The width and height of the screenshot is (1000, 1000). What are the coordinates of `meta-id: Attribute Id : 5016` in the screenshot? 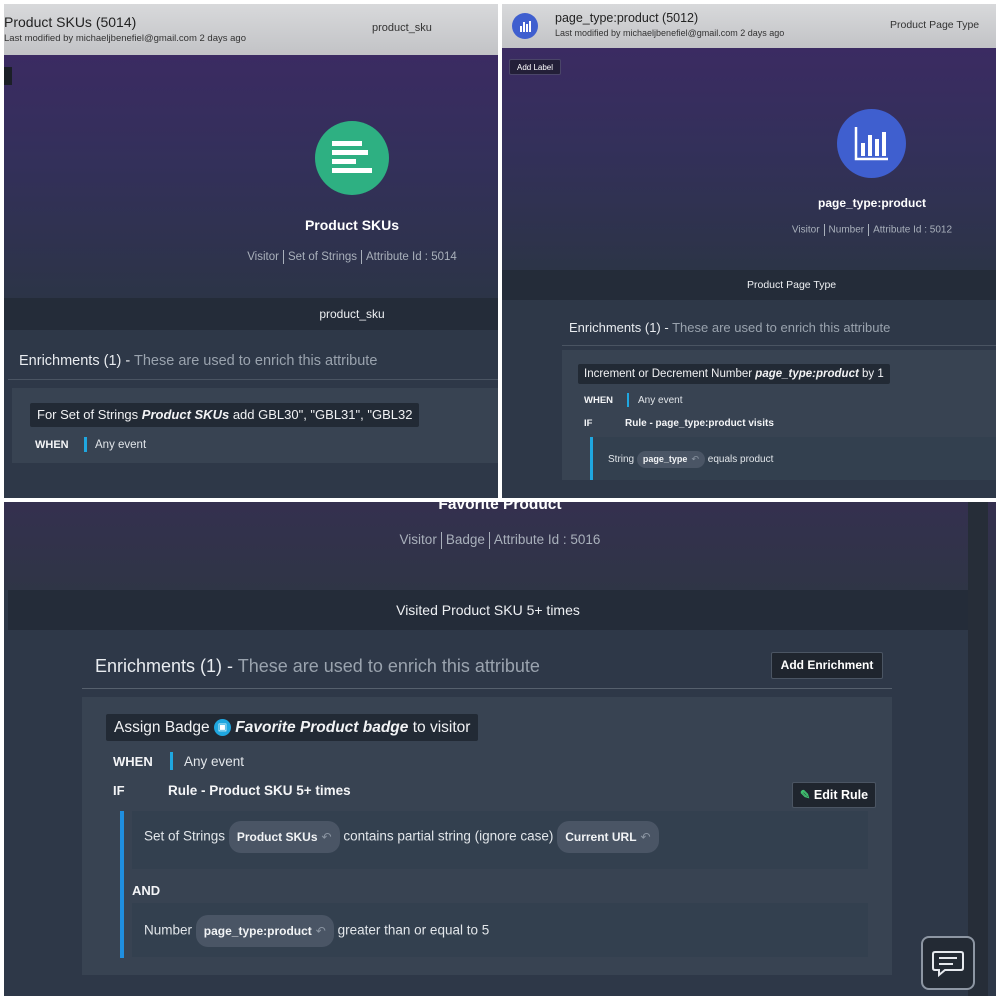 It's located at (547, 540).